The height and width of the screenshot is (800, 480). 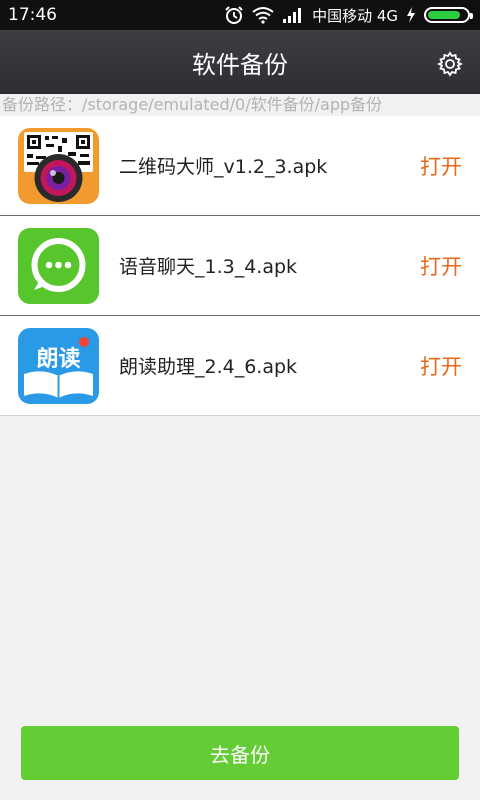 What do you see at coordinates (450, 64) in the screenshot?
I see `gear-icon` at bounding box center [450, 64].